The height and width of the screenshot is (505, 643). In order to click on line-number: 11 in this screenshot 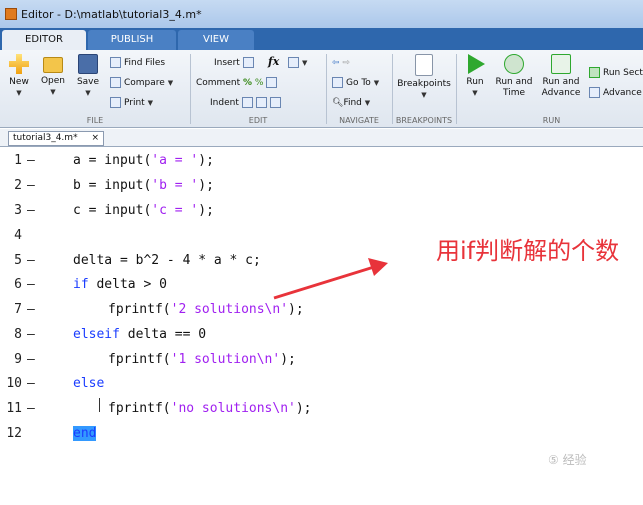, I will do `click(14, 408)`.